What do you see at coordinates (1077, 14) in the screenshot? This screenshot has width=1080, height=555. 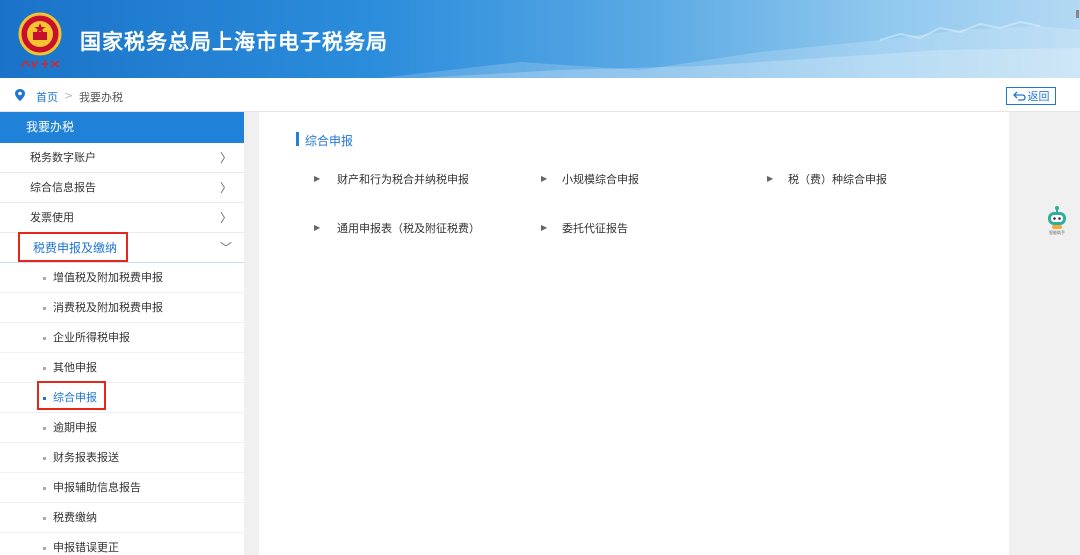 I see `scrollbar-thumb` at bounding box center [1077, 14].